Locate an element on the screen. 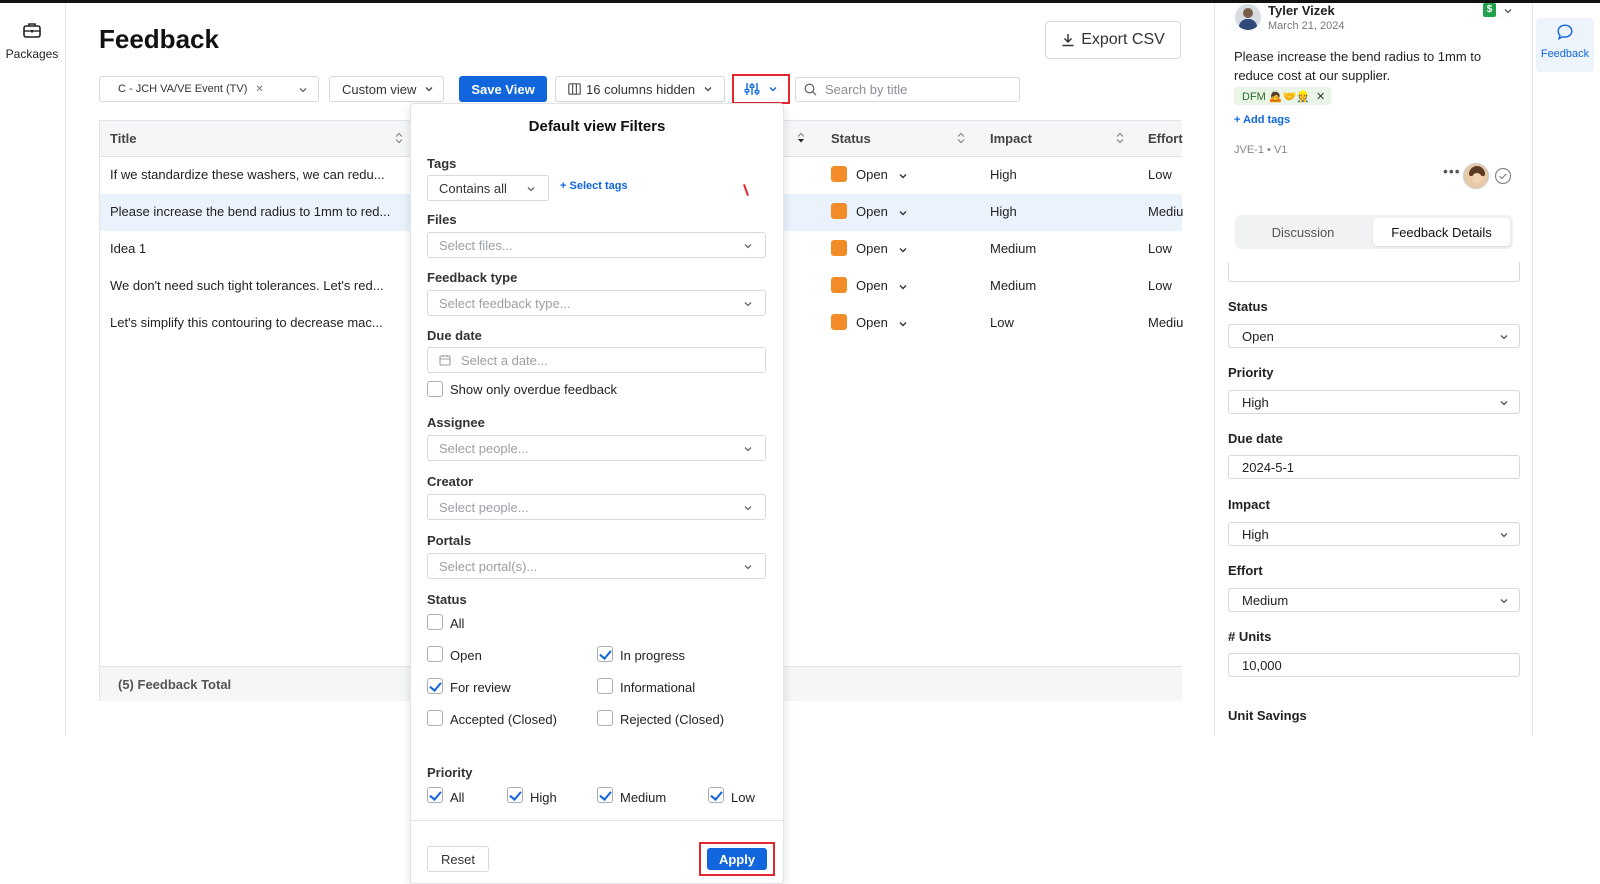  save-view-button: Save View is located at coordinates (503, 89).